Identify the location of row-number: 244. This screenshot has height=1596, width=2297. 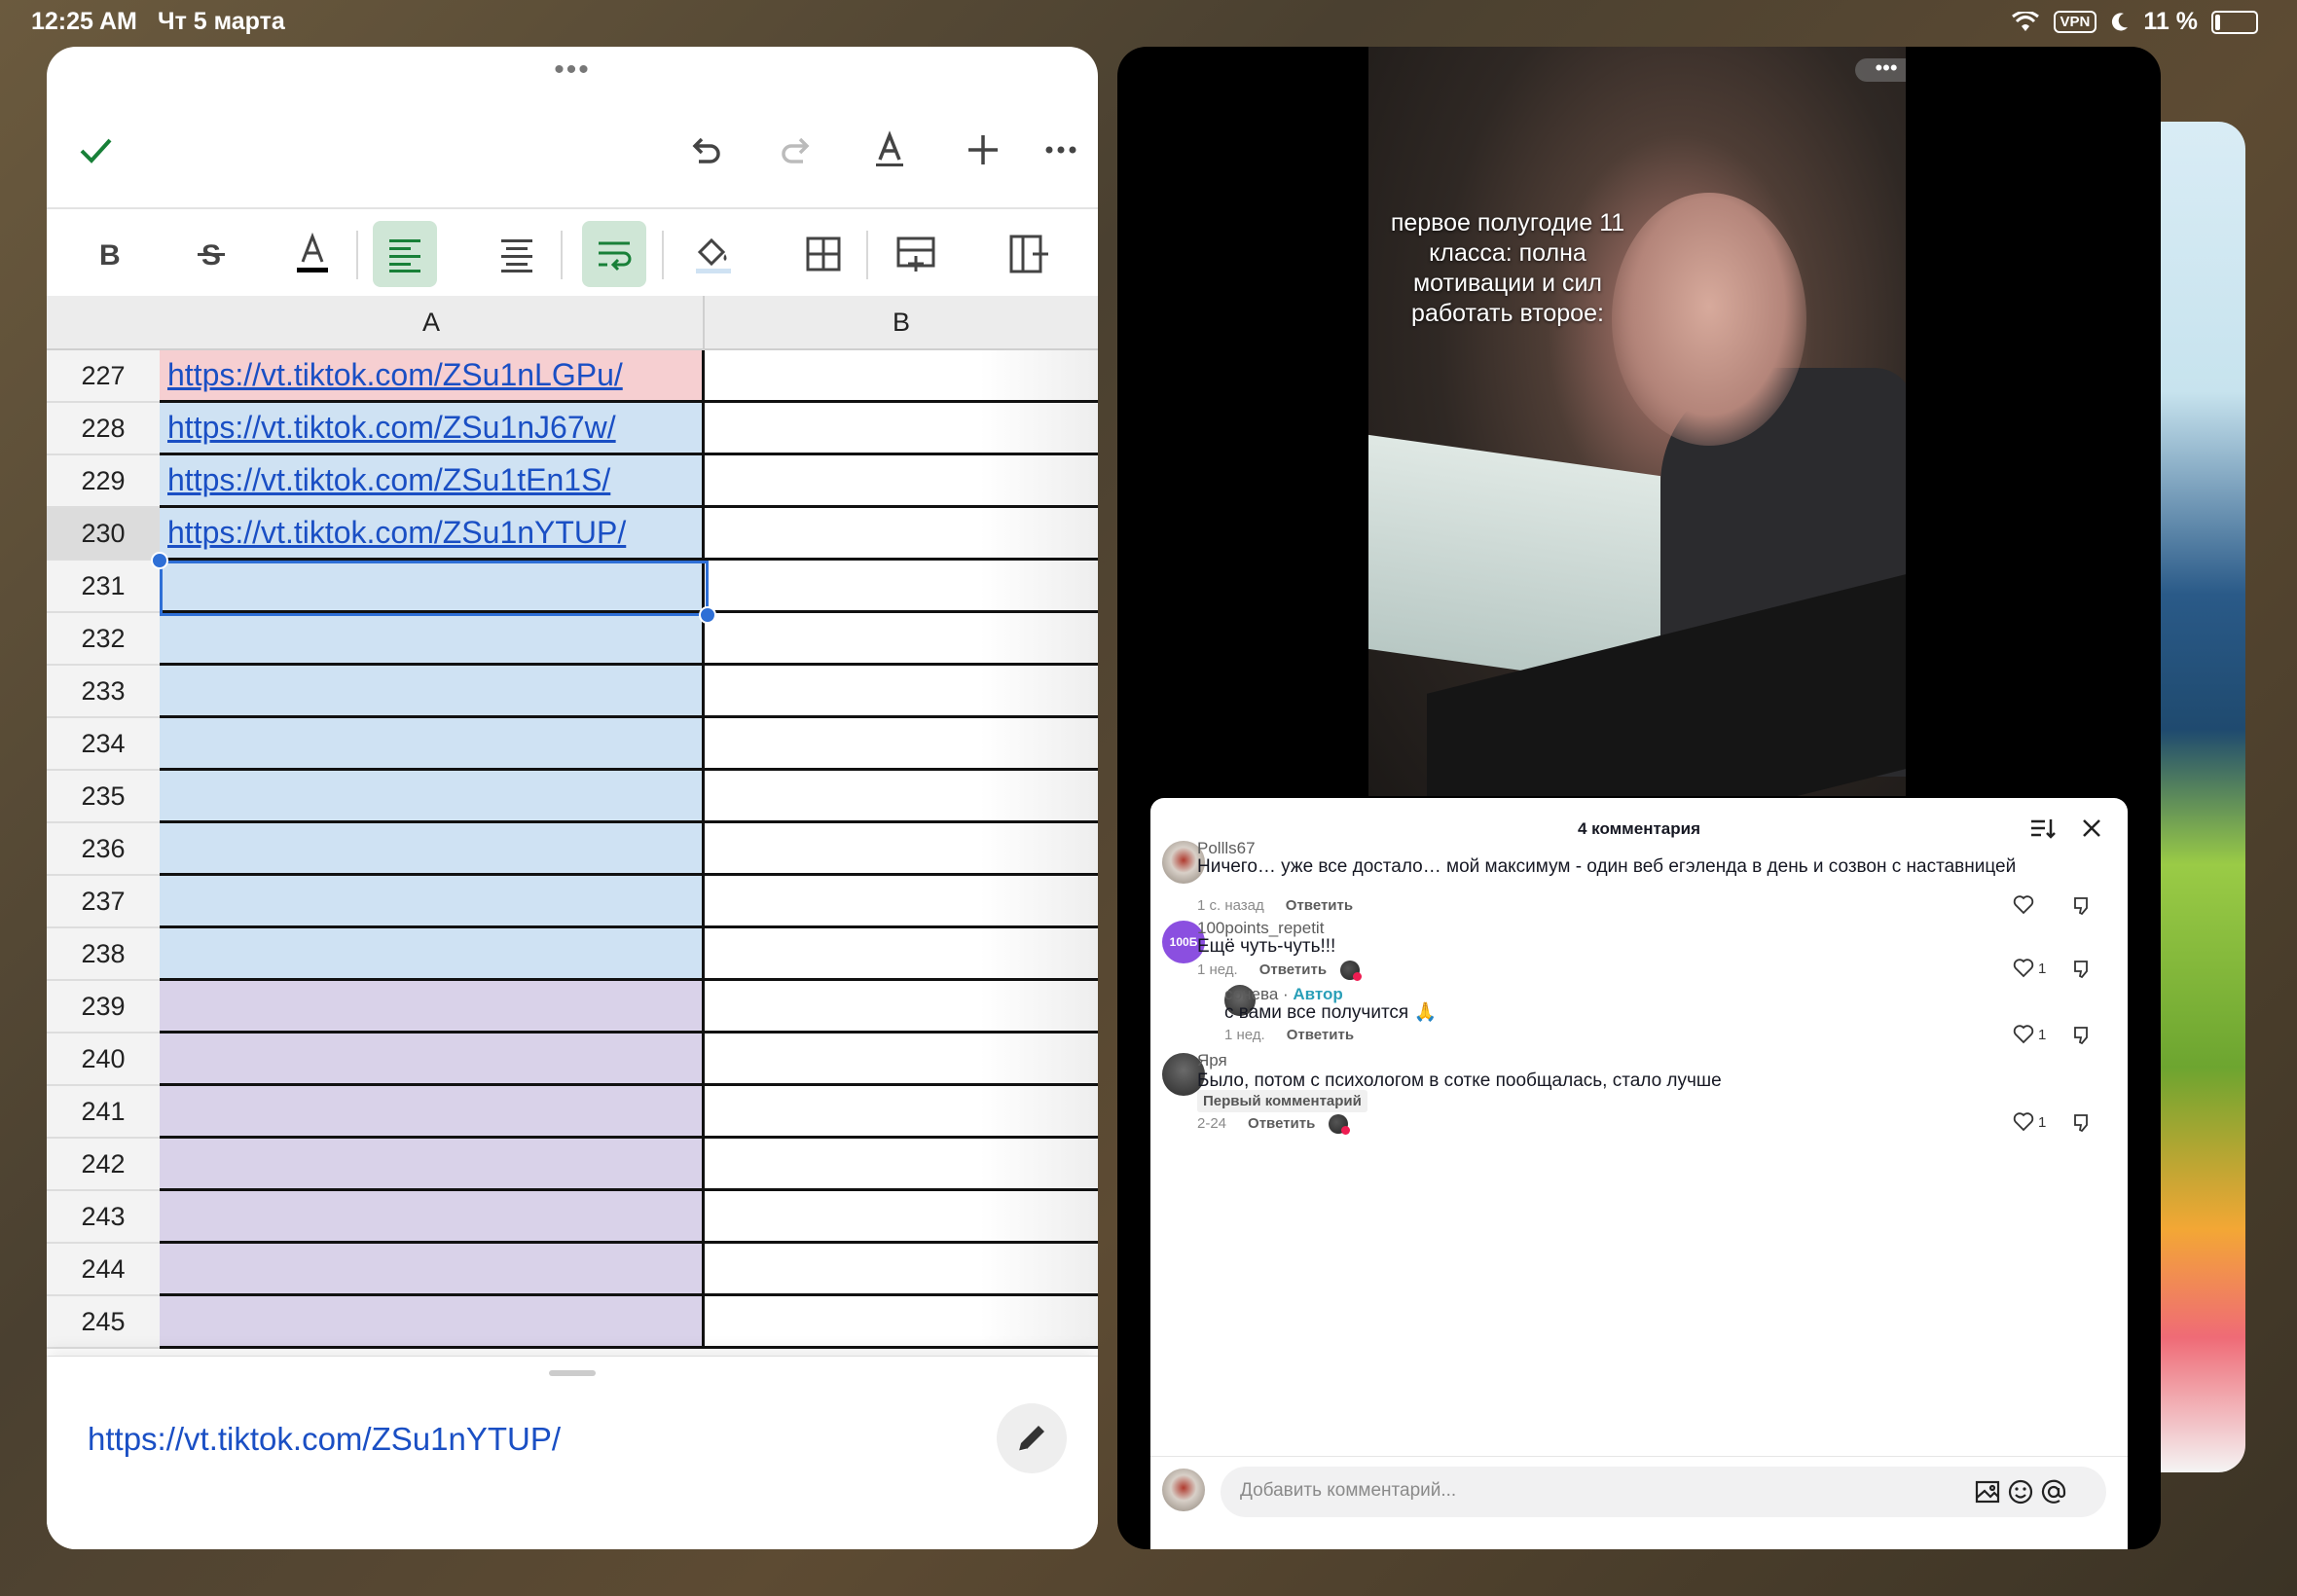
(103, 1270).